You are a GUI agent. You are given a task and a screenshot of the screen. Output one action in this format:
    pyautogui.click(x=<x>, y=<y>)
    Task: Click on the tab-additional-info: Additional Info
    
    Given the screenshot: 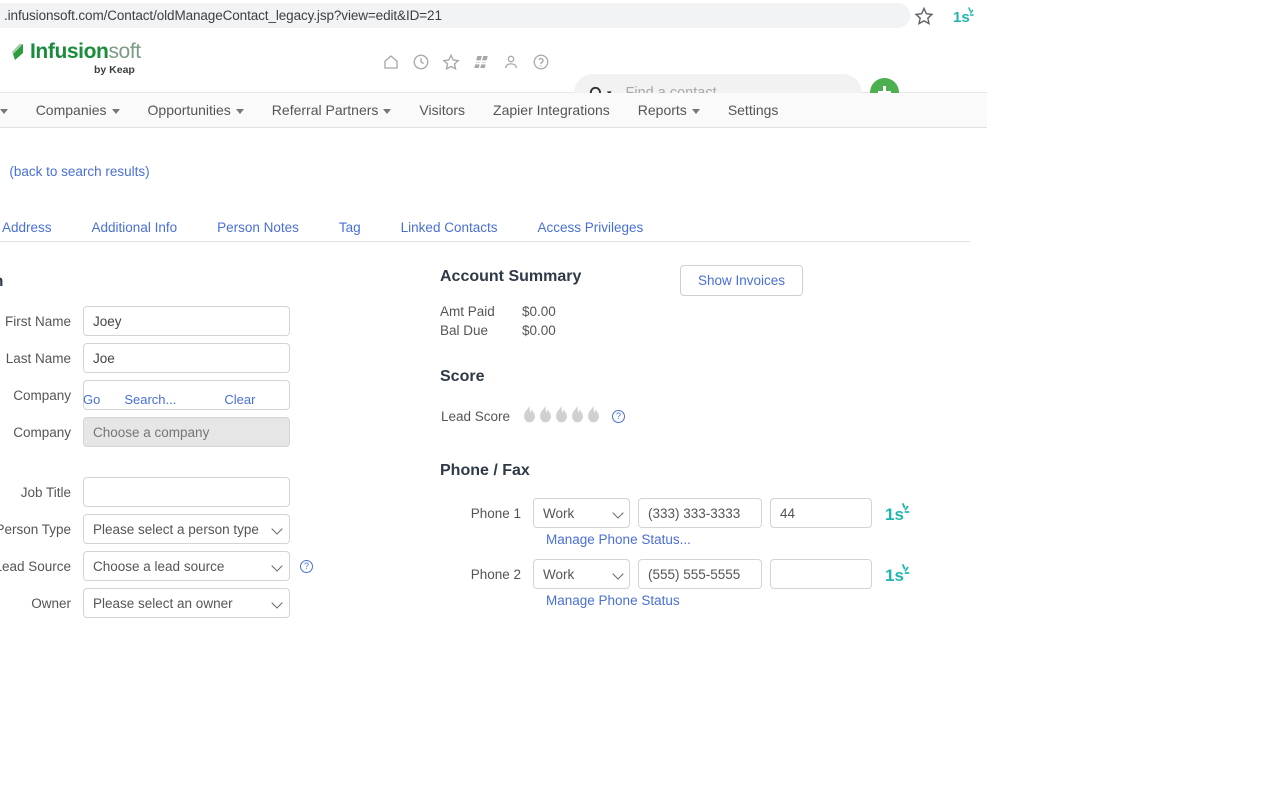 What is the action you would take?
    pyautogui.click(x=135, y=227)
    